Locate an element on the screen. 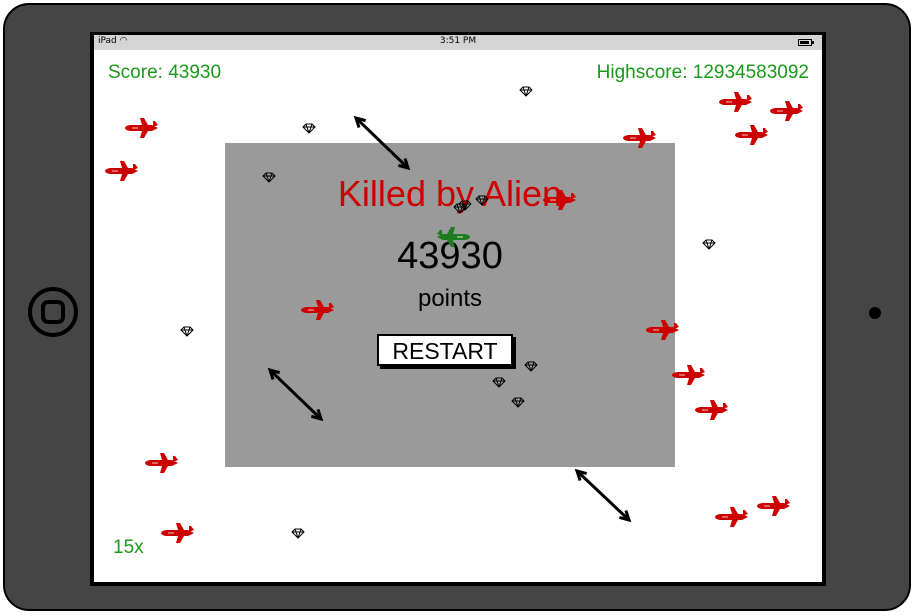 The image size is (916, 616). points-label: points is located at coordinates (450, 298).